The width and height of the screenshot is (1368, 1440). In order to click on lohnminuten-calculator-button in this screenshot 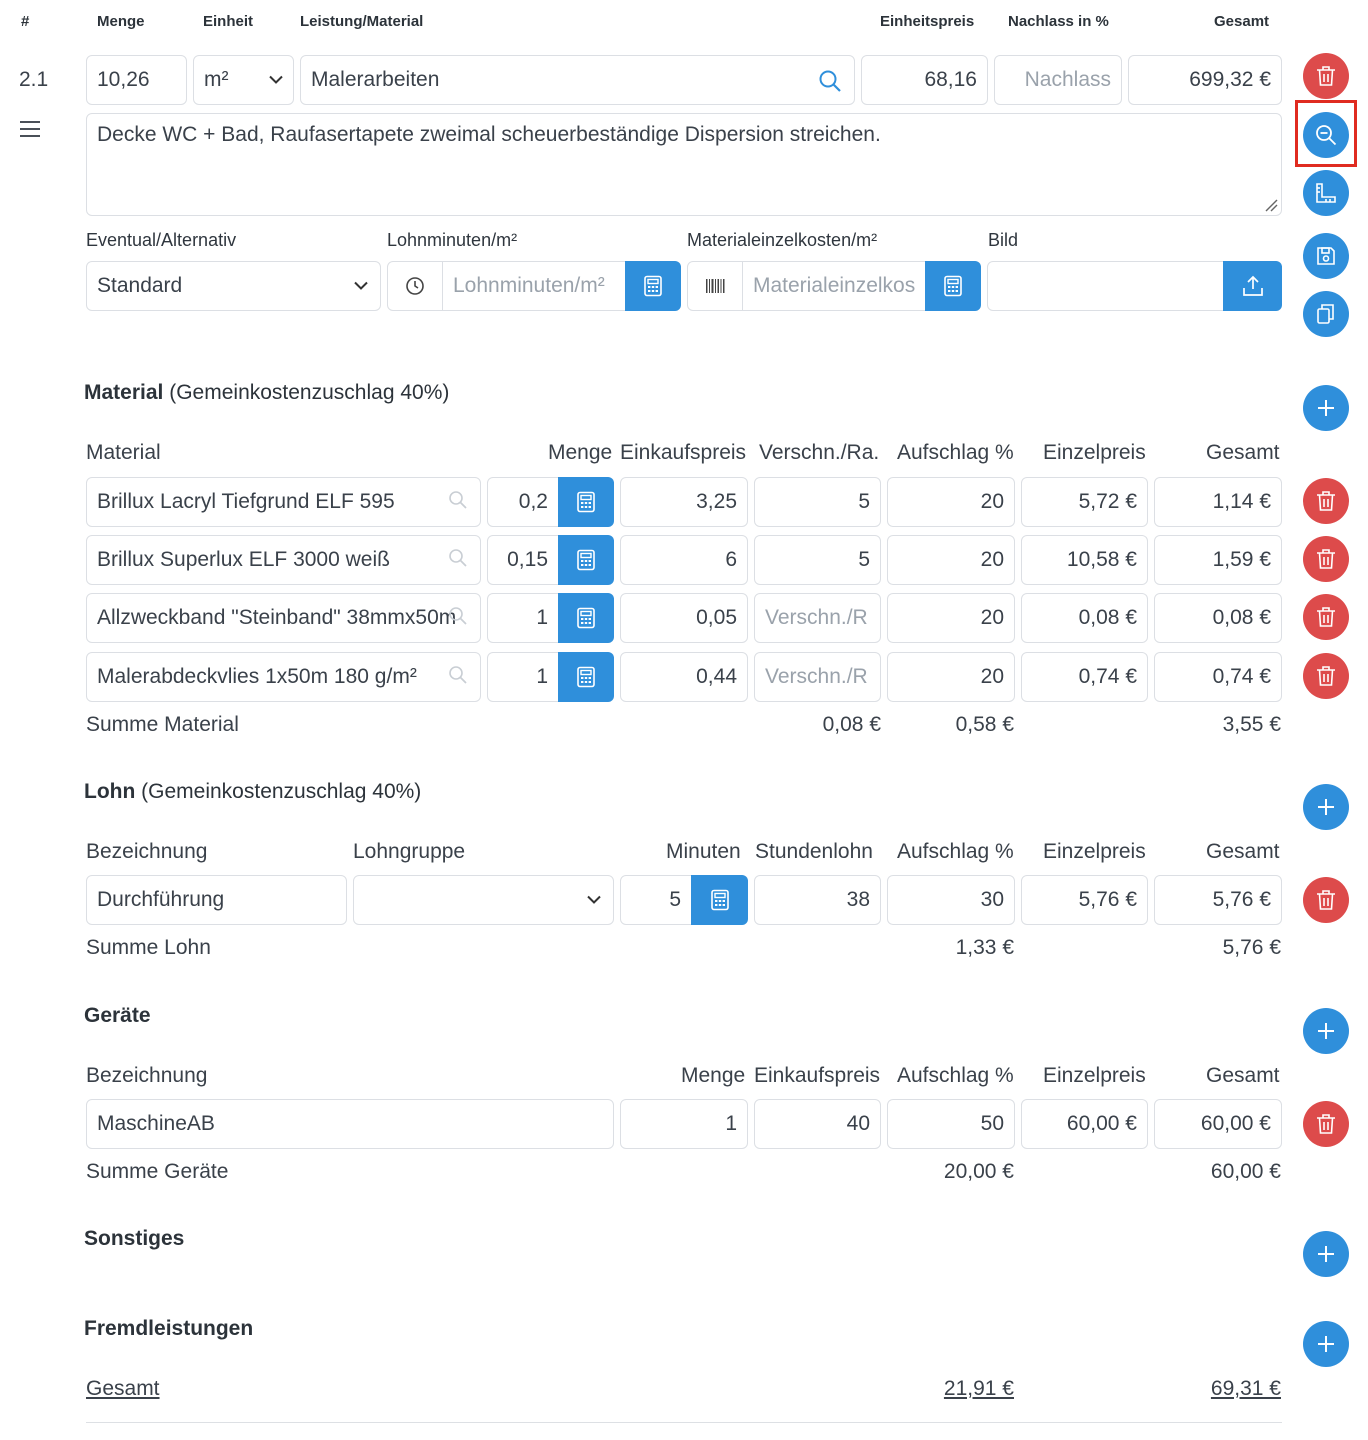, I will do `click(653, 286)`.